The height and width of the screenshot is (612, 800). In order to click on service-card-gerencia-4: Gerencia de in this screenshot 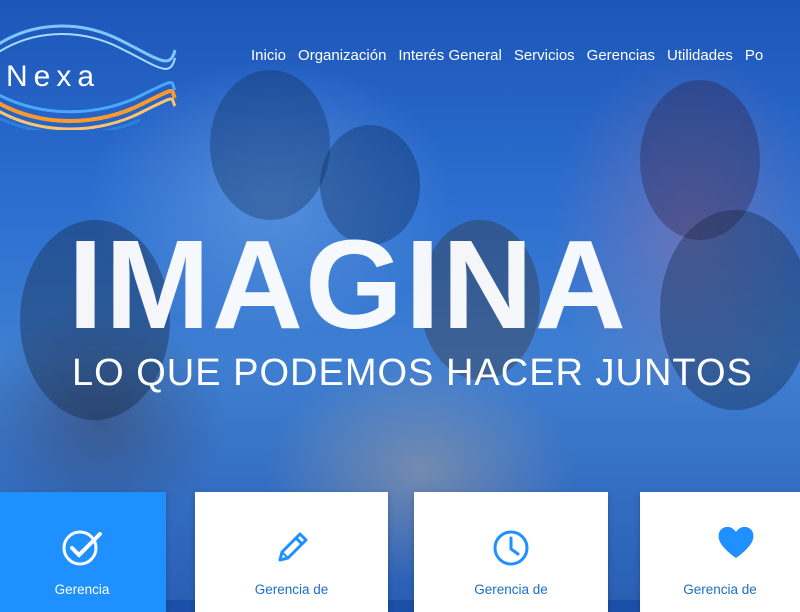, I will do `click(720, 552)`.